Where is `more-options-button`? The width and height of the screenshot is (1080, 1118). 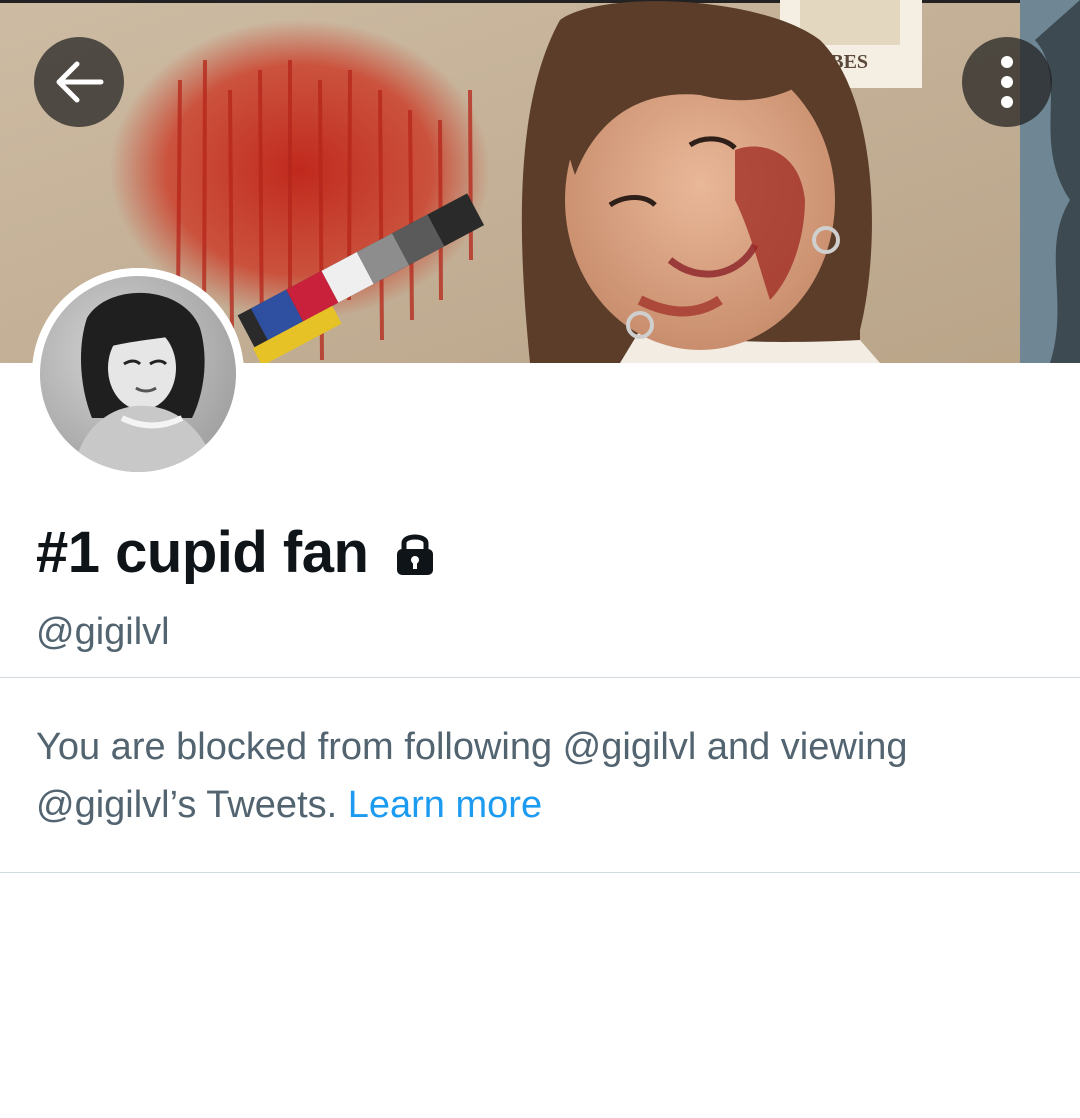 more-options-button is located at coordinates (1007, 82).